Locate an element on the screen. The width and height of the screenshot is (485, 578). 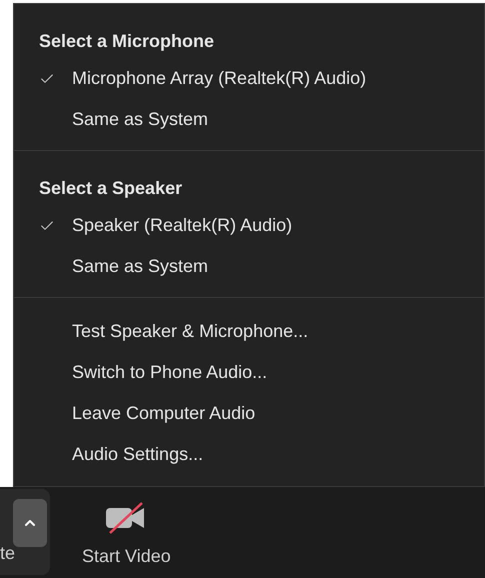
mute-button: te is located at coordinates (25, 532).